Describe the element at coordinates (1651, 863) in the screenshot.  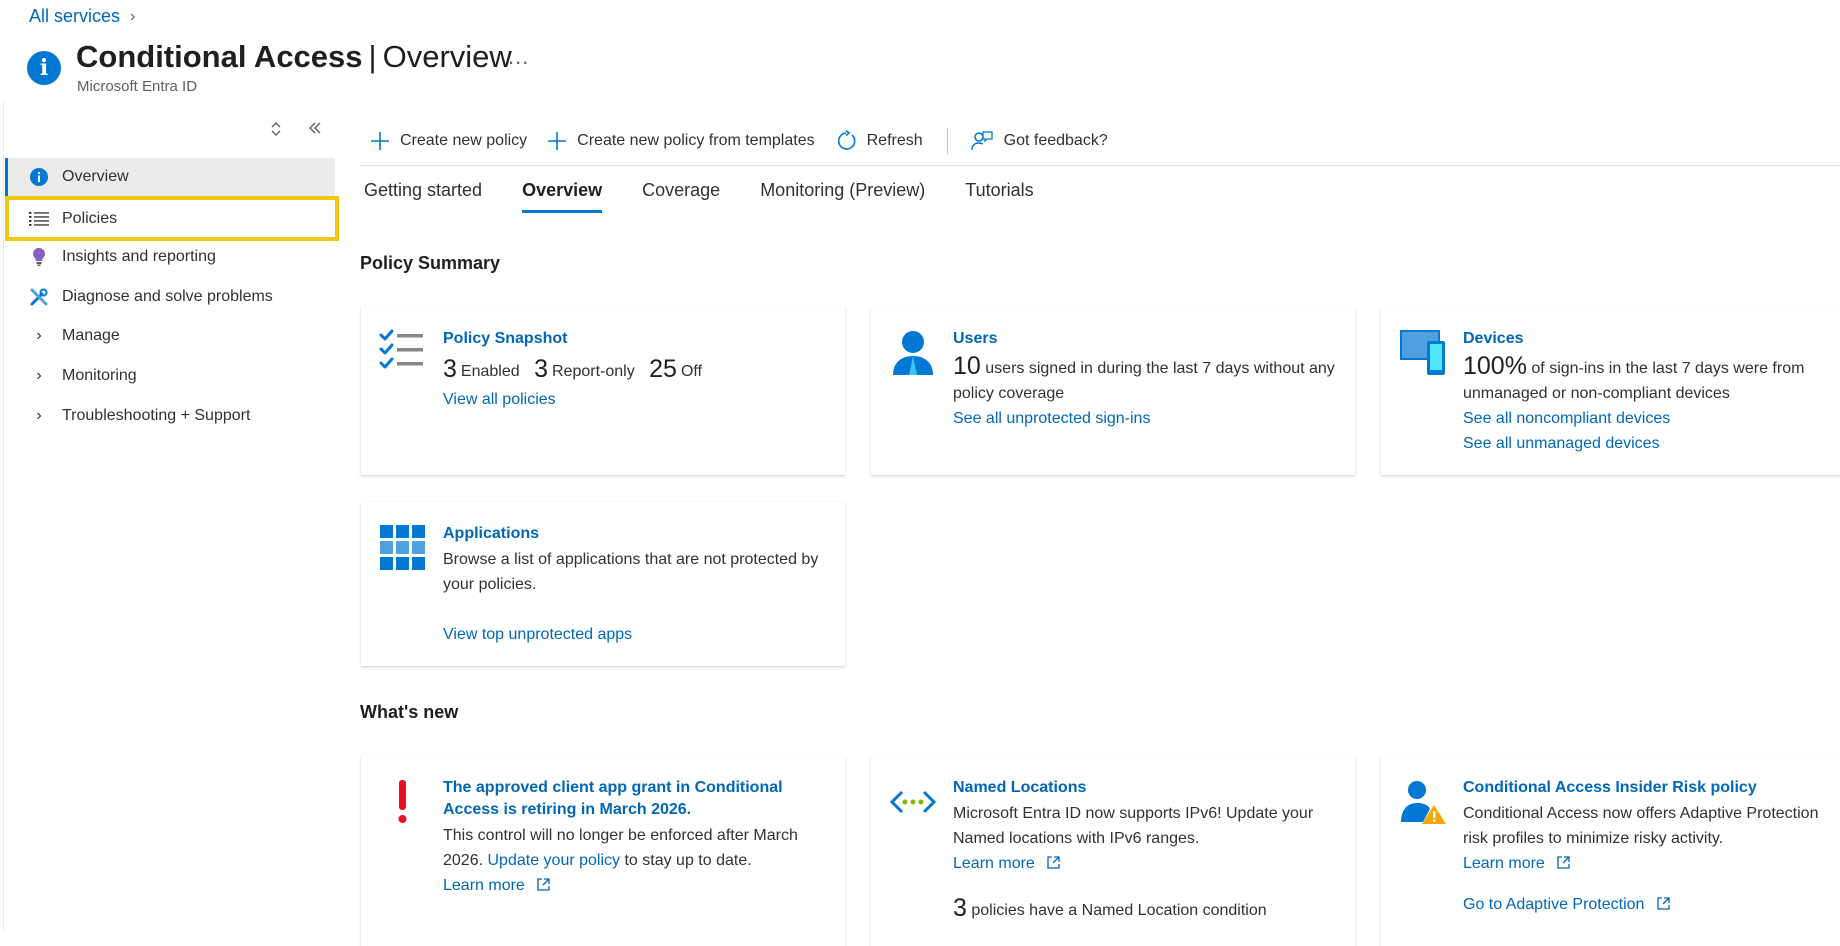
I see `insider-learn-more: Learn more` at that location.